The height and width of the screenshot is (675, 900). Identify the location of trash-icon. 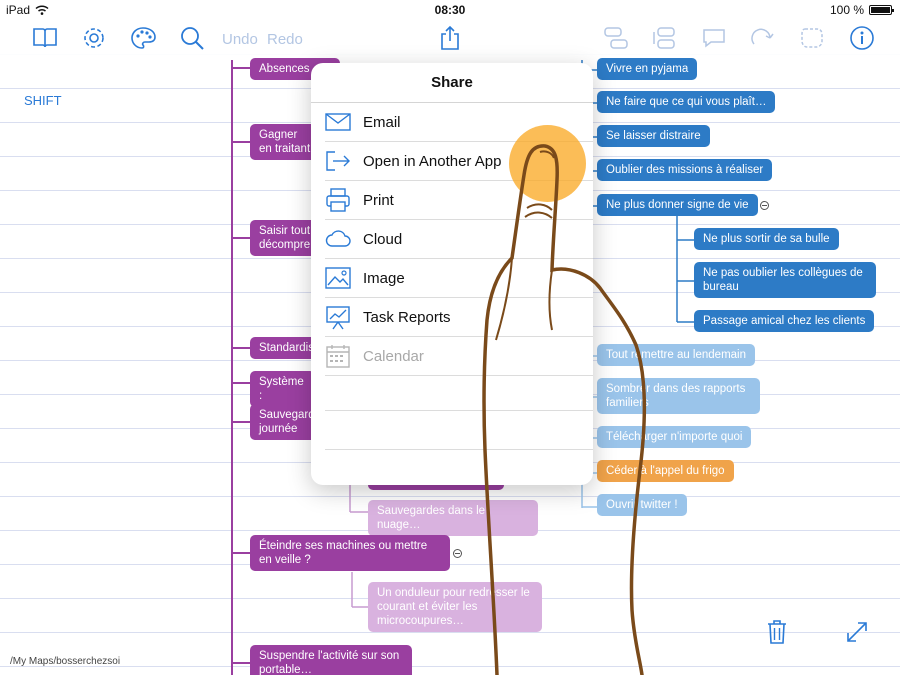
(777, 632).